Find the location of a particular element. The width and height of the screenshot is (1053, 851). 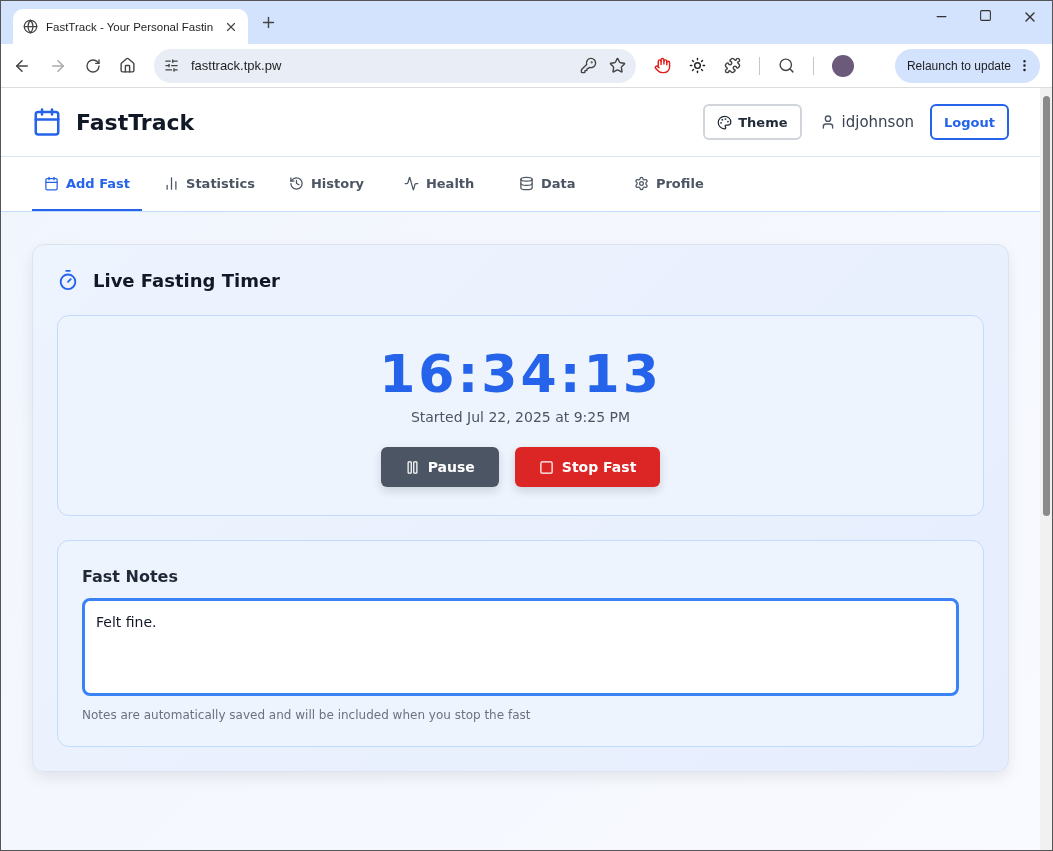

elapsed-time: 16:34:13 is located at coordinates (520, 375).